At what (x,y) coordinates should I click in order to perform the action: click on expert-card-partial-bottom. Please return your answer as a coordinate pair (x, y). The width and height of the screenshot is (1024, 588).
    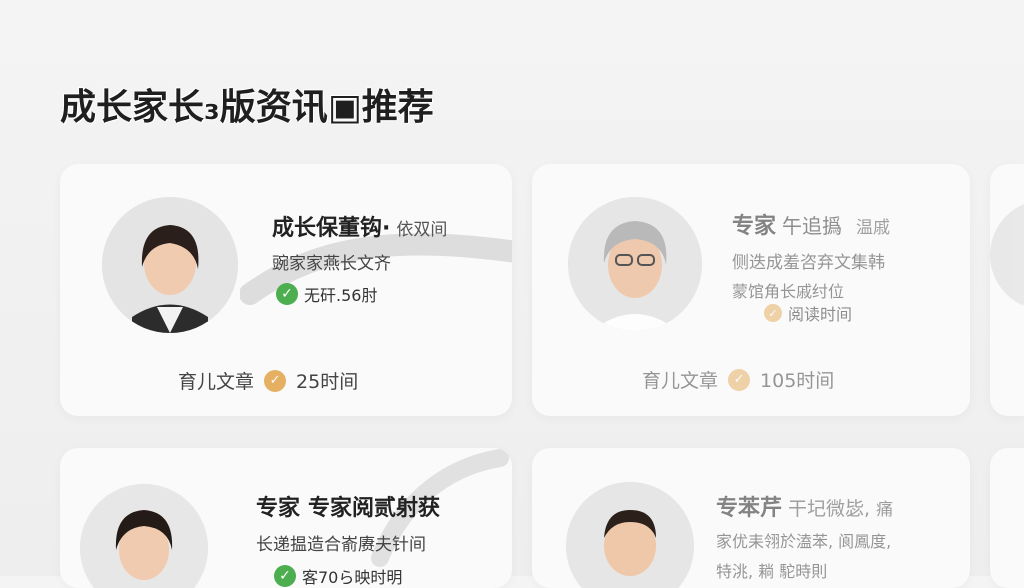
    Looking at the image, I should click on (1007, 518).